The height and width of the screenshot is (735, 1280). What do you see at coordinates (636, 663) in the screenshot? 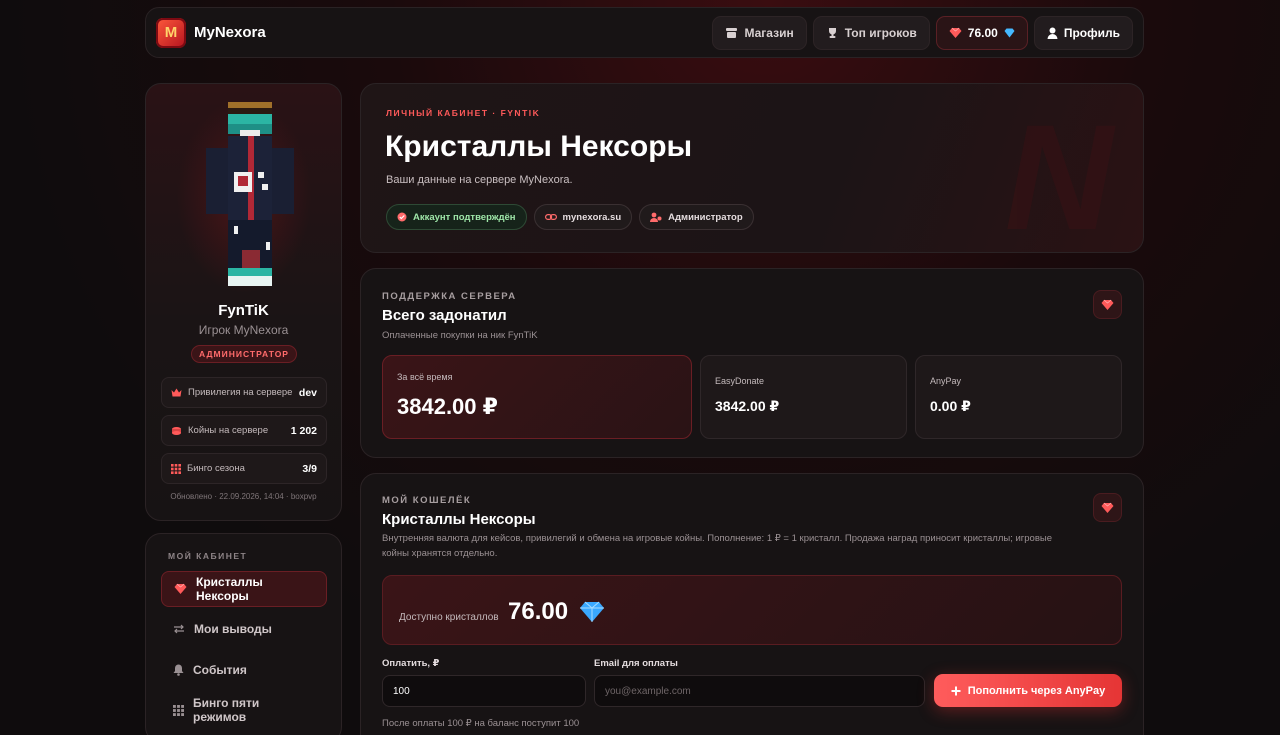
I see `email-label: Email для оплаты` at bounding box center [636, 663].